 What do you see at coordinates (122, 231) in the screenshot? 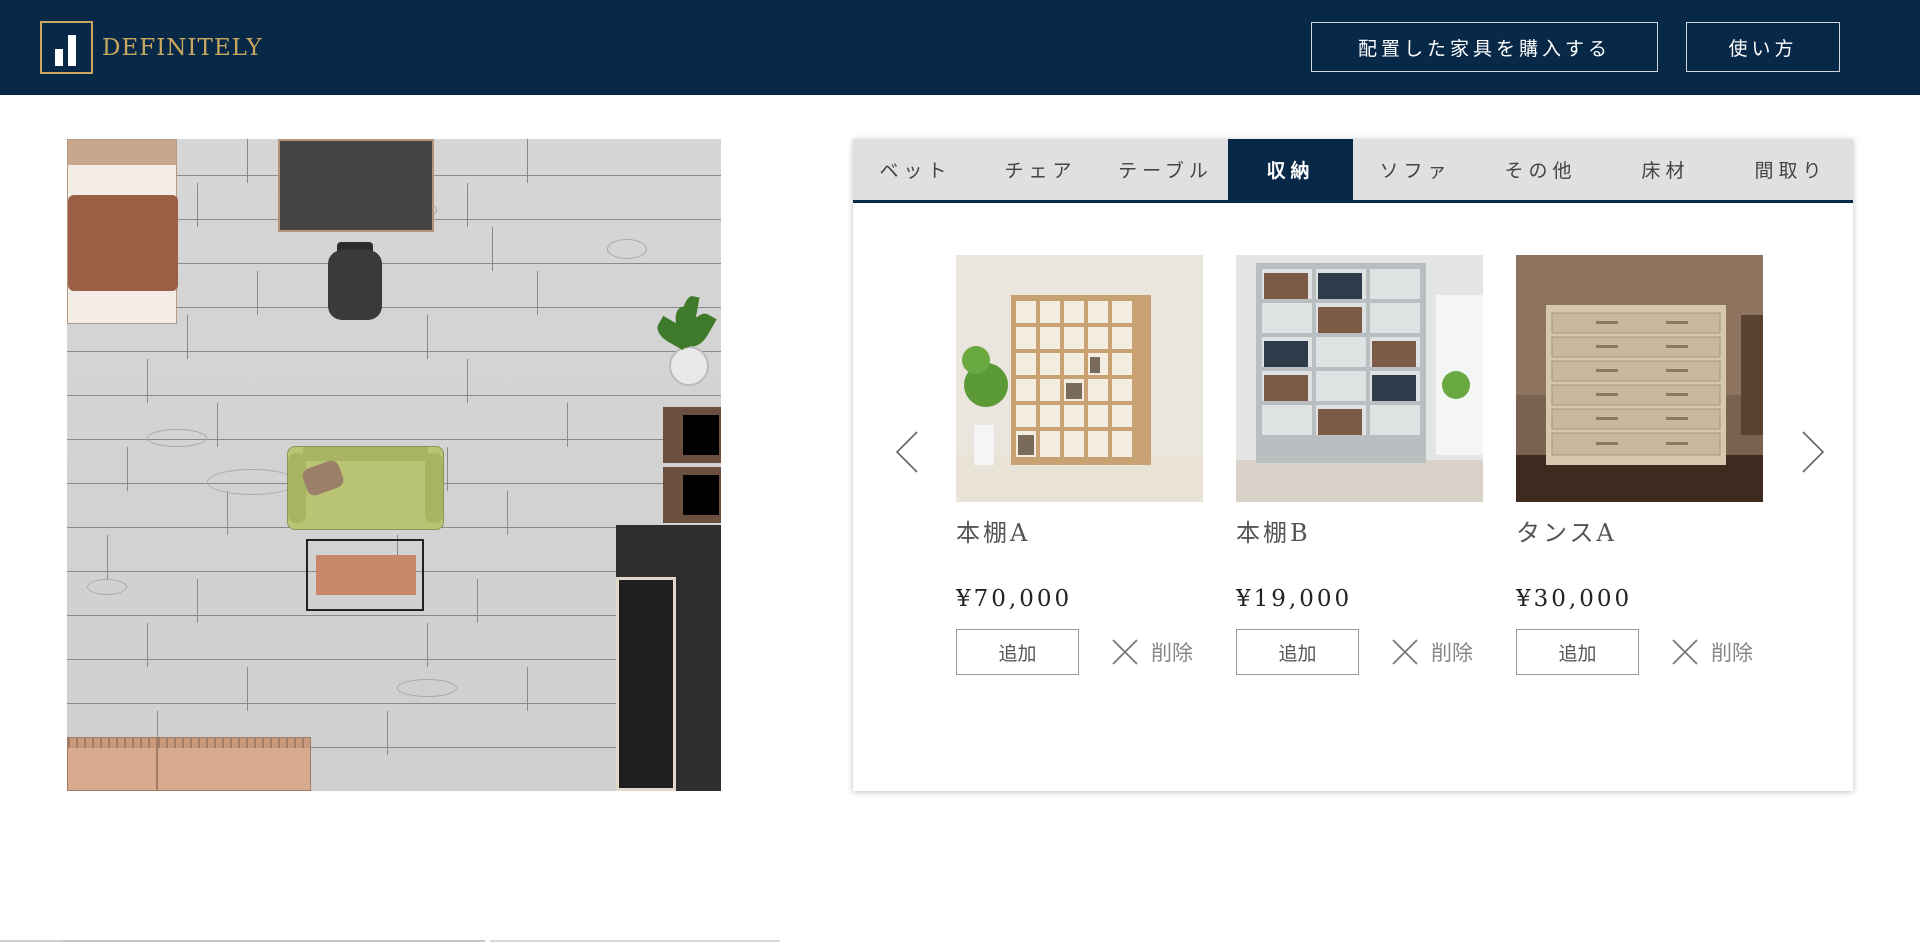
I see `bed-item` at bounding box center [122, 231].